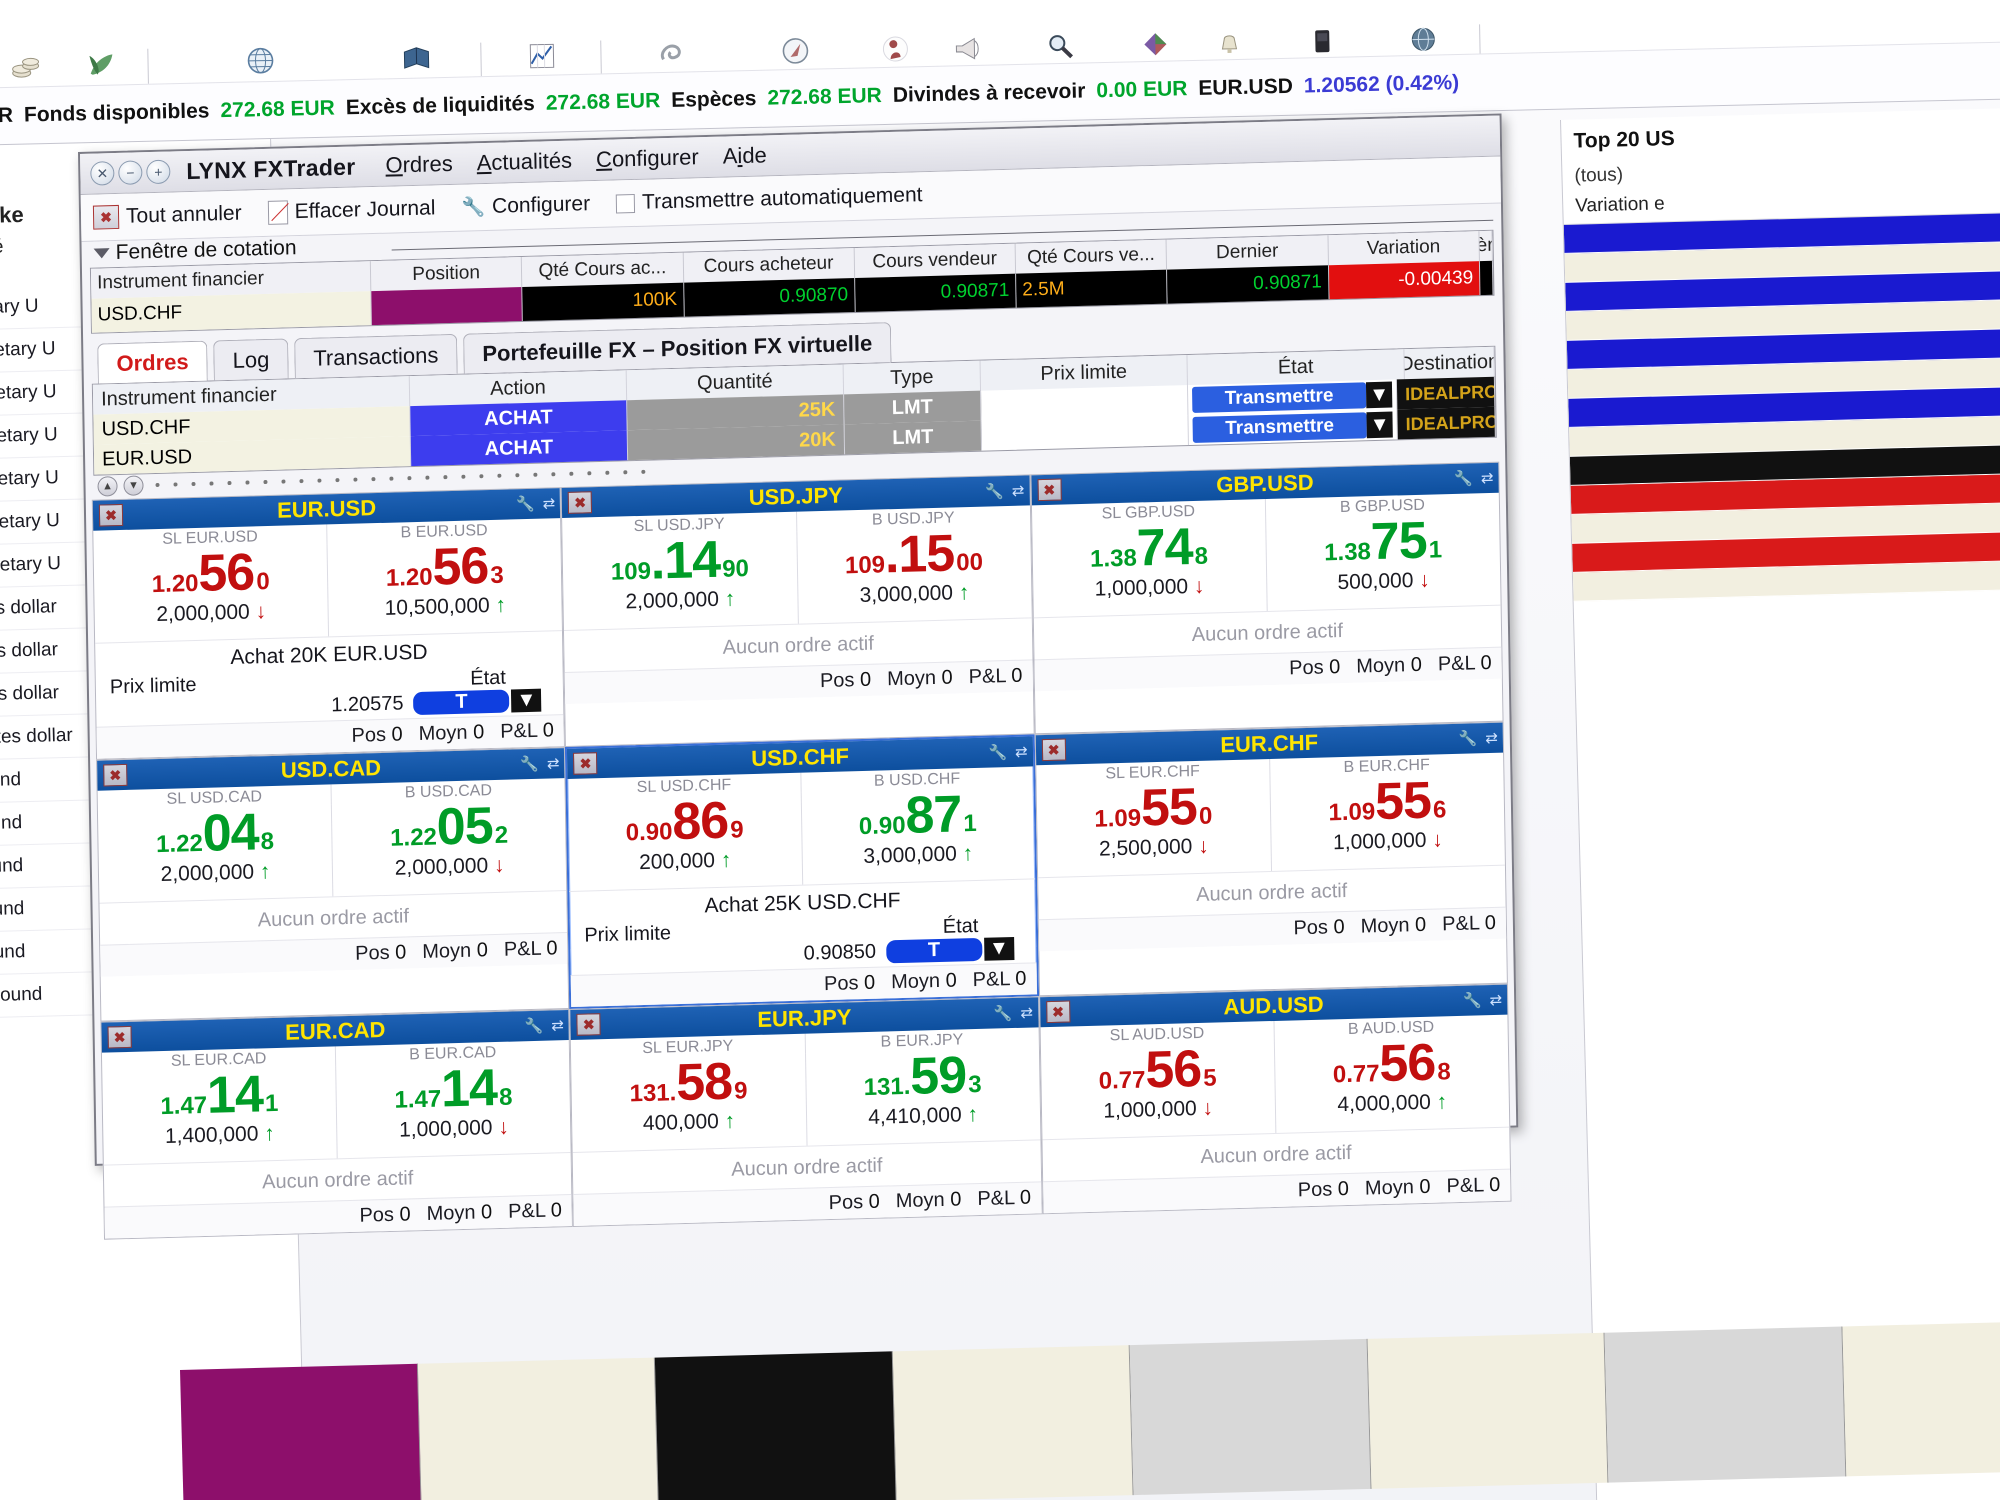  Describe the element at coordinates (130, 172) in the screenshot. I see `minimize-icon: −` at that location.